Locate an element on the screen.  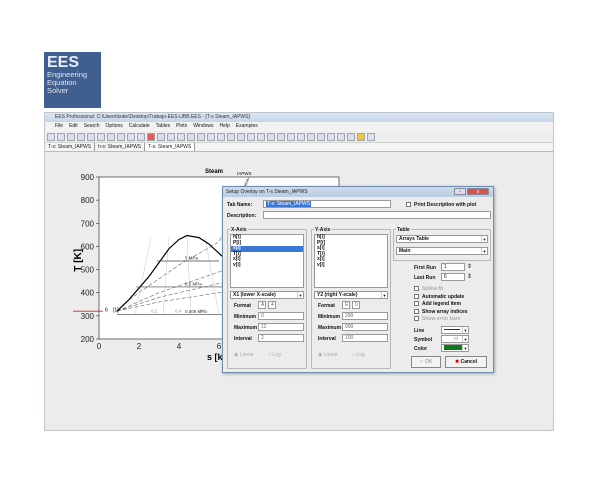
window10-icon is located at coordinates (301, 137).